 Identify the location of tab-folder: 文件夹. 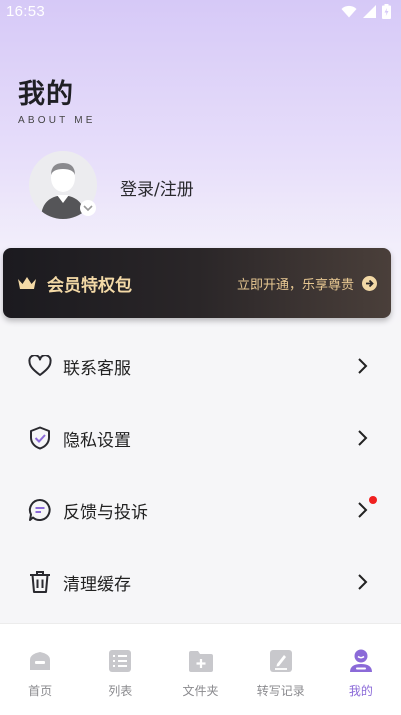
(200, 669).